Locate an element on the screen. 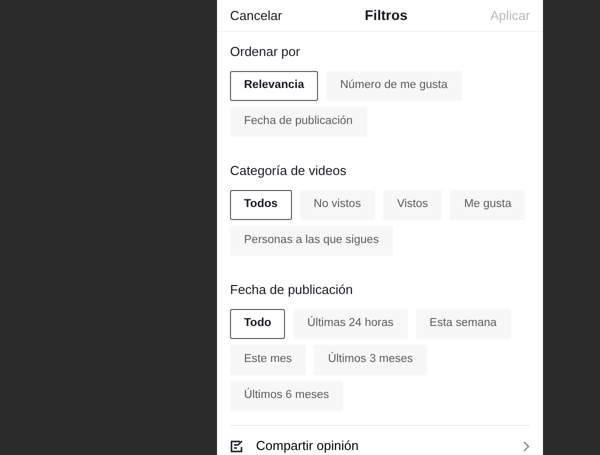  feedback-label: Compartir opinión is located at coordinates (308, 446).